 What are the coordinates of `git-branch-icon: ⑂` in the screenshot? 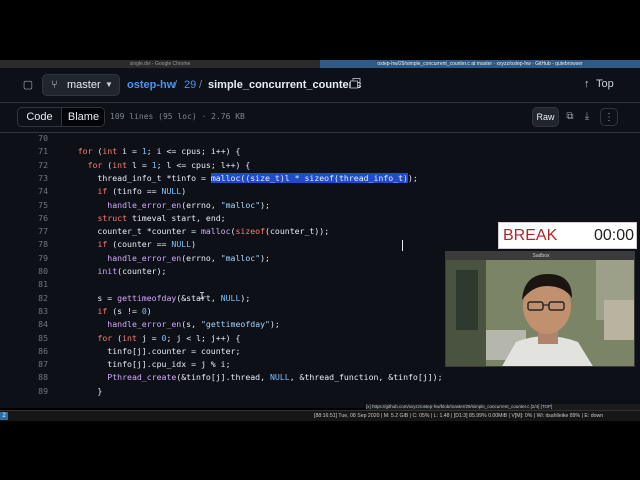 It's located at (54, 85).